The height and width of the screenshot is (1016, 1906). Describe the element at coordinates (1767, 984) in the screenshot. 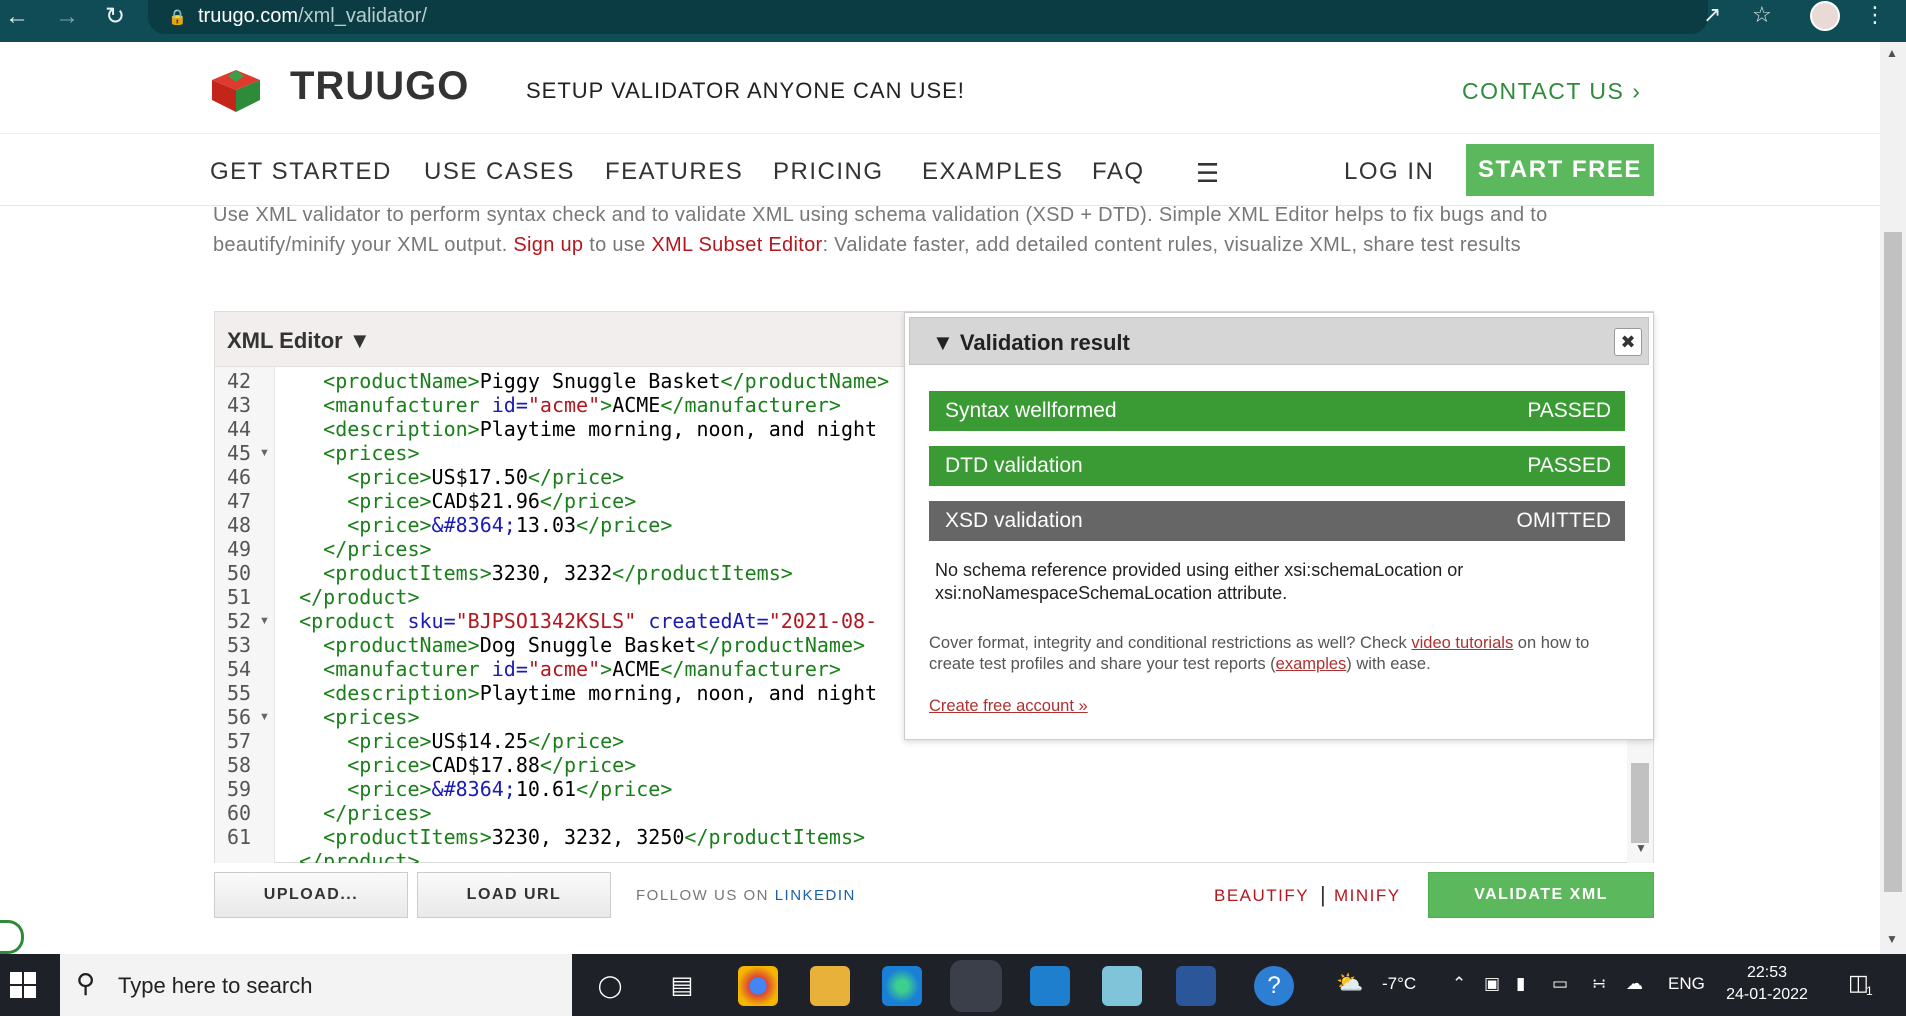

I see `clock: 22:53 24-01-2022` at that location.